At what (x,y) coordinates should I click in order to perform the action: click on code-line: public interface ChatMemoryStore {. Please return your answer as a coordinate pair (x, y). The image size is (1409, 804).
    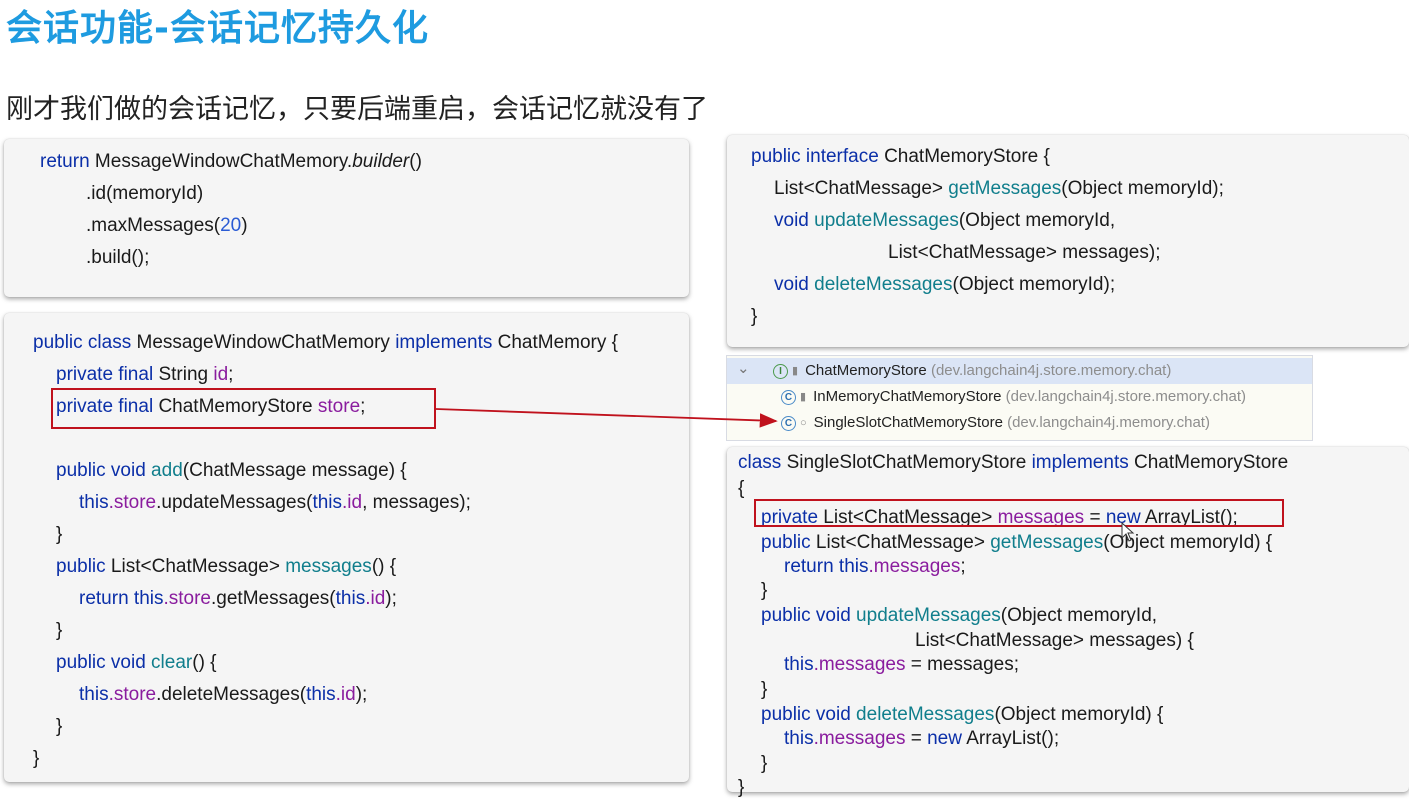
    Looking at the image, I should click on (900, 157).